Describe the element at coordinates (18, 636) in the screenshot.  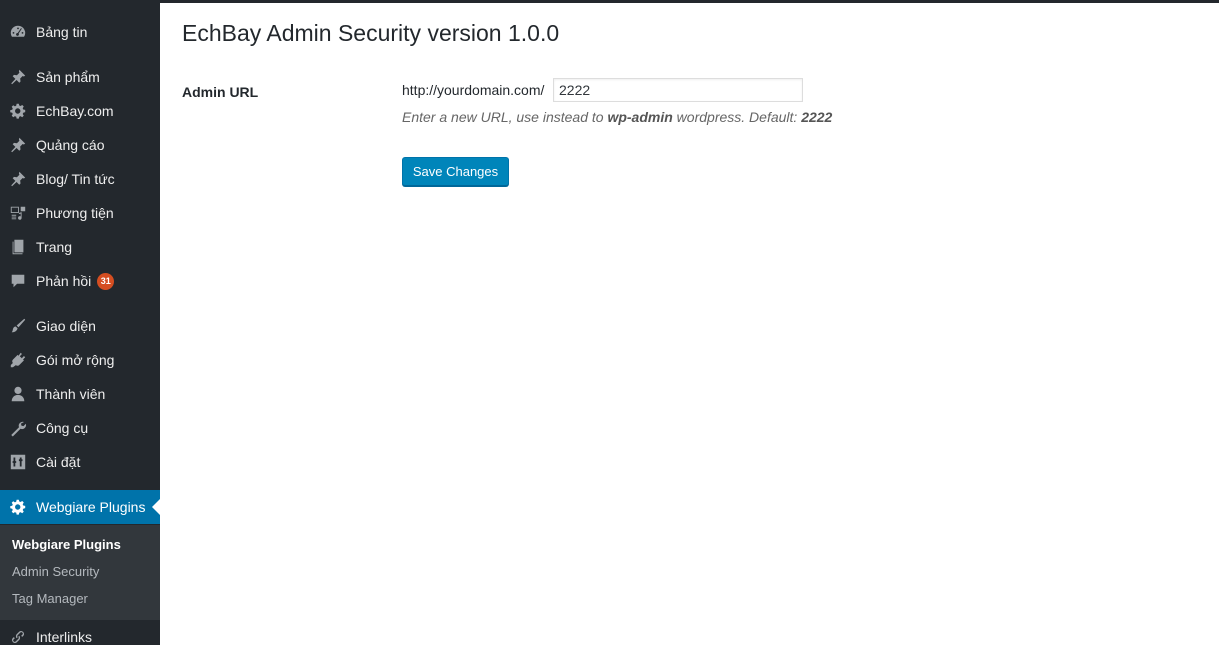
I see `link-icon` at that location.